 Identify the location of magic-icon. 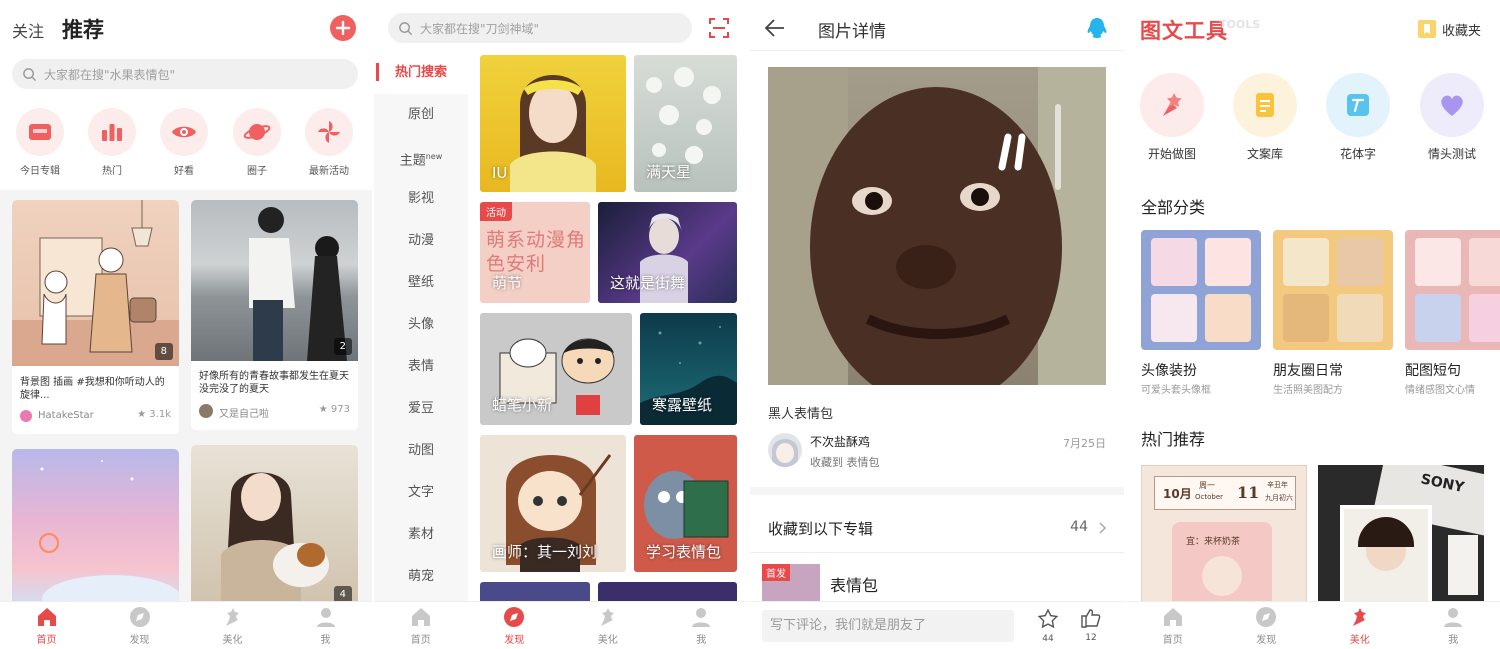
(607, 616).